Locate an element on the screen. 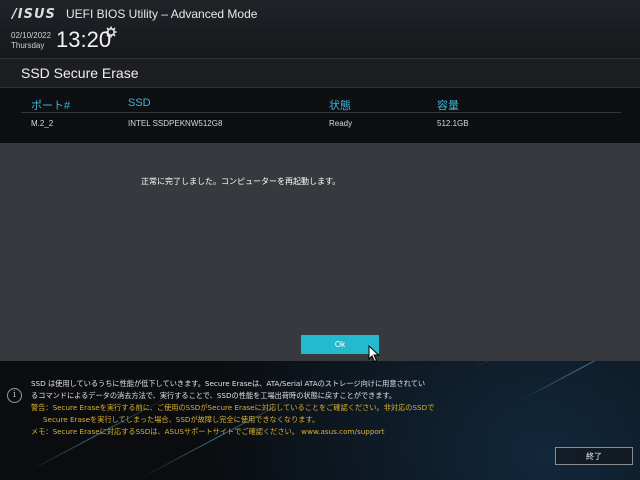 The image size is (640, 480). date-display: 02/10/2022 is located at coordinates (31, 35).